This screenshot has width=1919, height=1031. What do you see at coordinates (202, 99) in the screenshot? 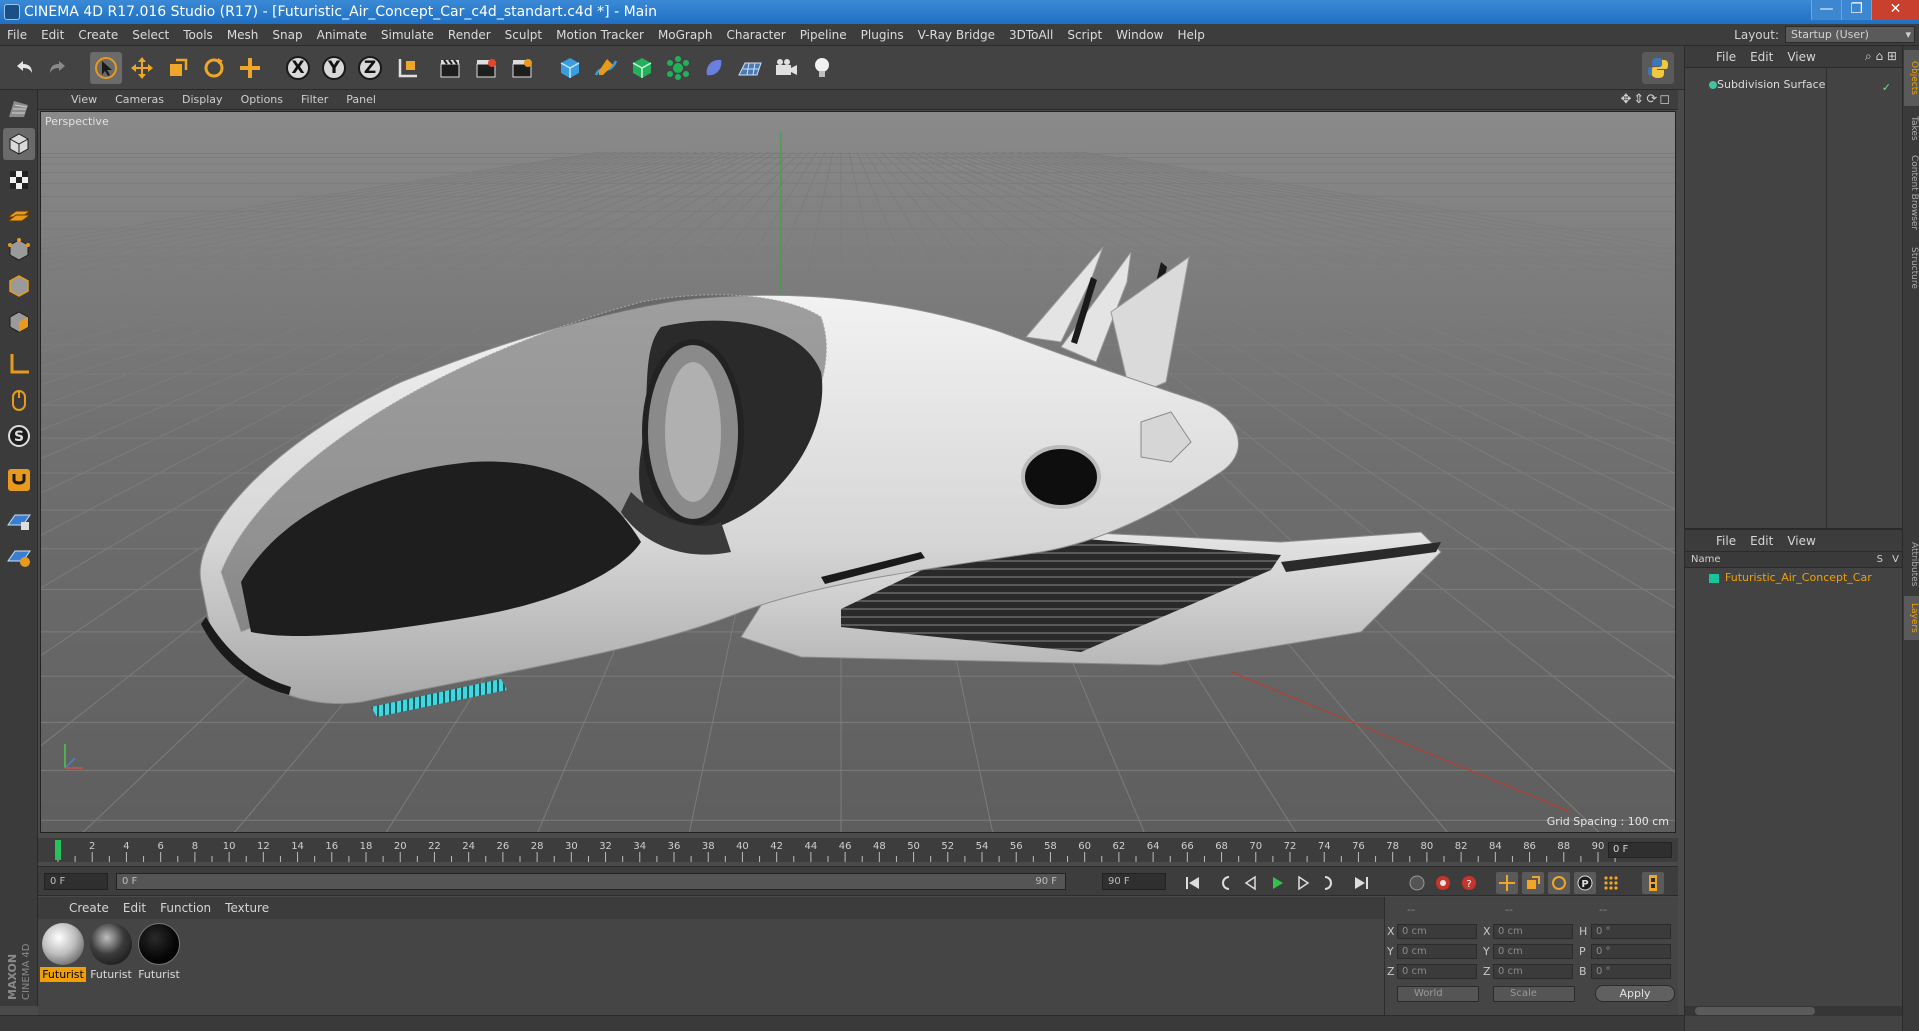
I see `viewport-menu-display: Display` at bounding box center [202, 99].